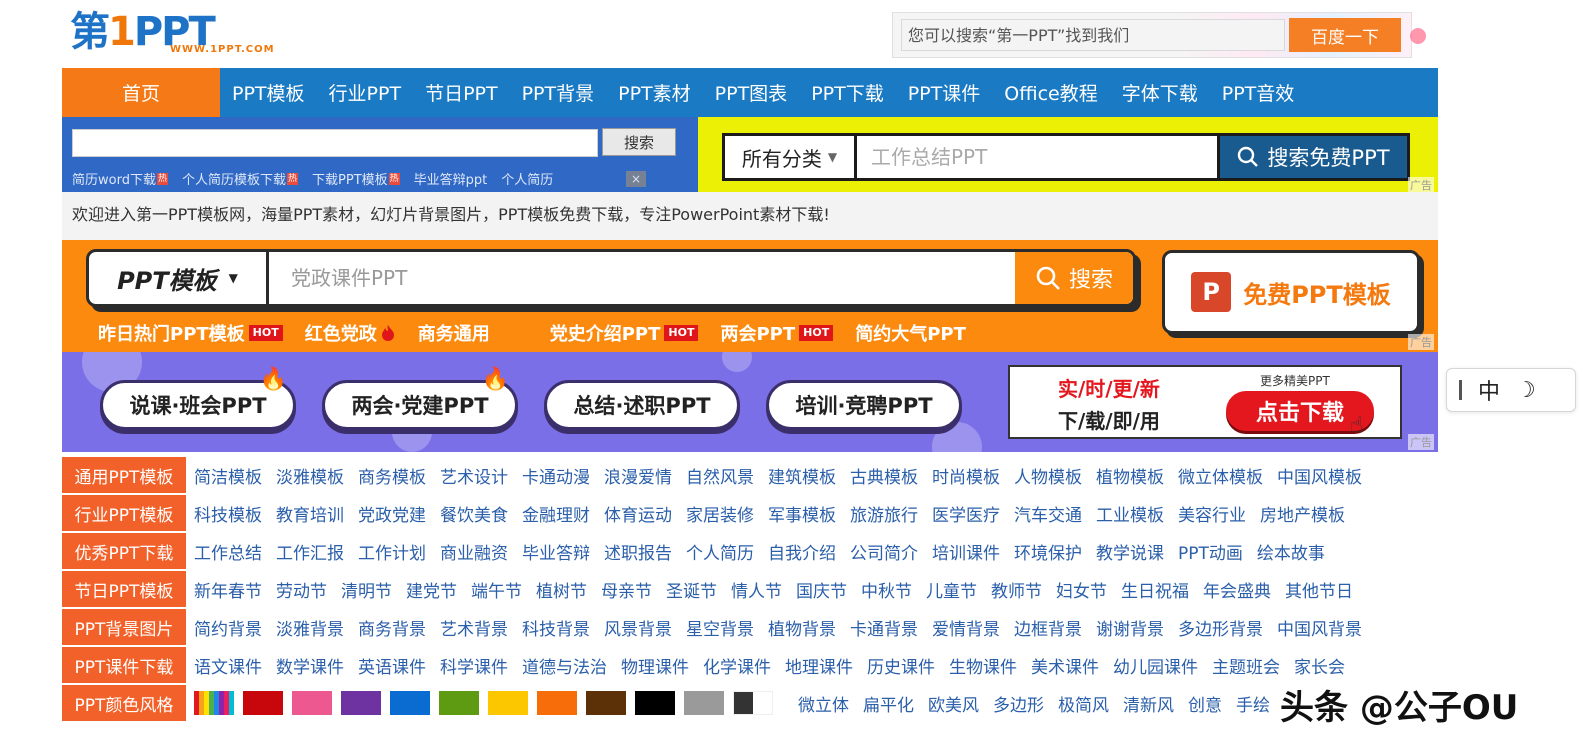  What do you see at coordinates (392, 551) in the screenshot?
I see `category-link: 工作计划` at bounding box center [392, 551].